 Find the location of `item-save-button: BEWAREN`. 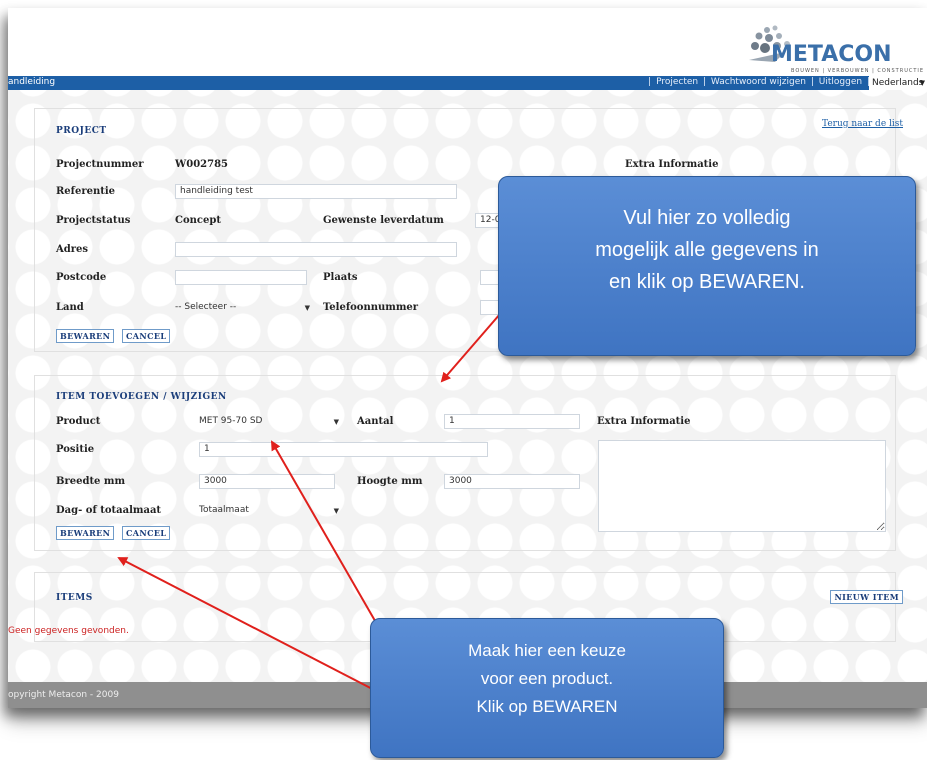

item-save-button: BEWAREN is located at coordinates (85, 533).